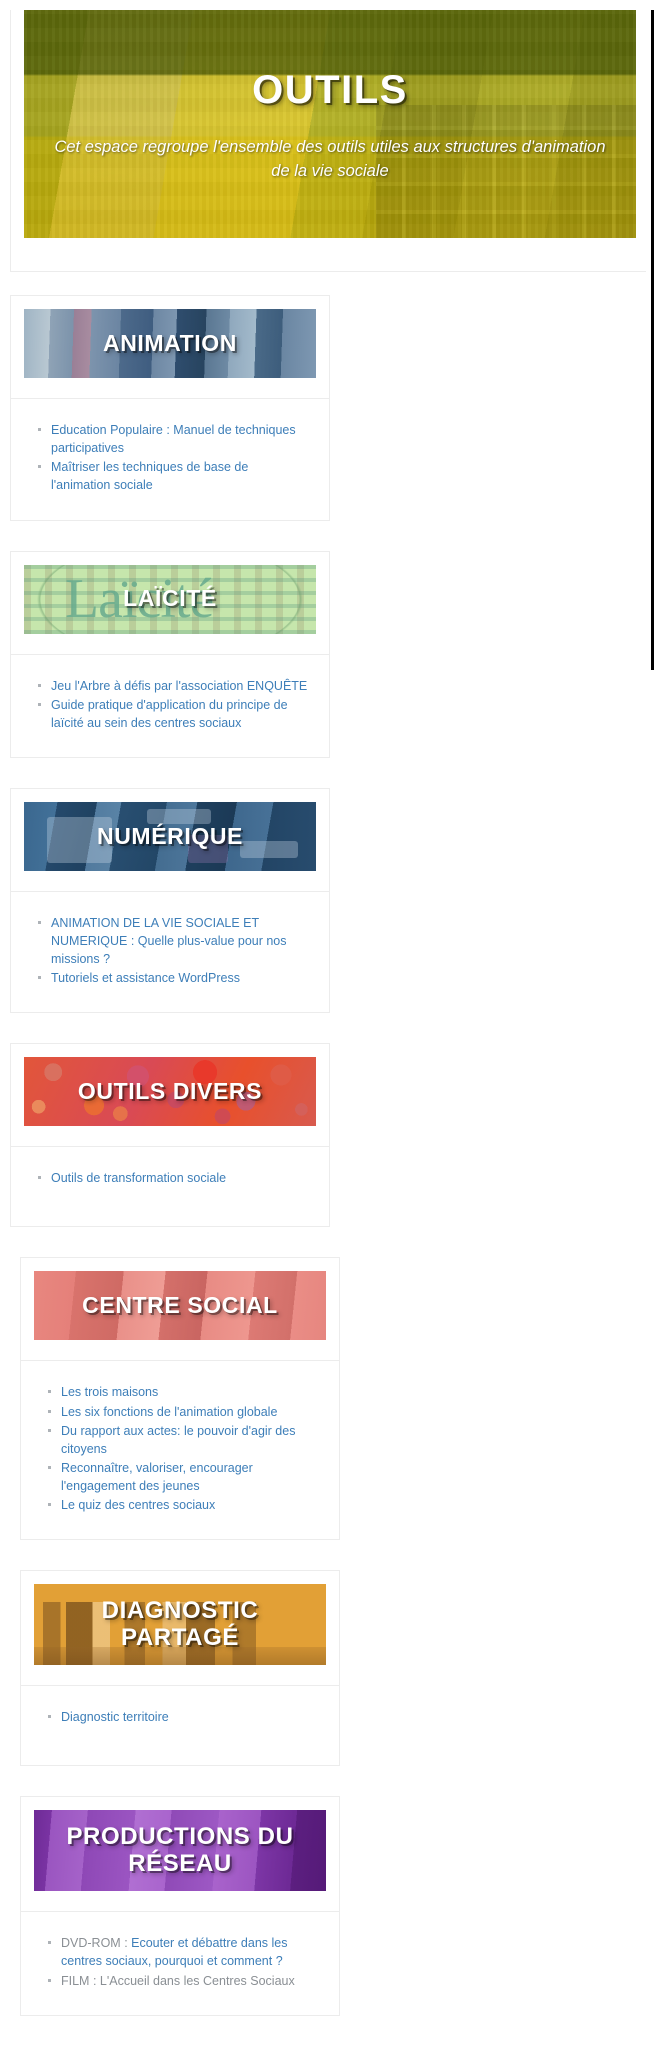 This screenshot has width=660, height=2046. Describe the element at coordinates (330, 90) in the screenshot. I see `page-title: OUTILS` at that location.